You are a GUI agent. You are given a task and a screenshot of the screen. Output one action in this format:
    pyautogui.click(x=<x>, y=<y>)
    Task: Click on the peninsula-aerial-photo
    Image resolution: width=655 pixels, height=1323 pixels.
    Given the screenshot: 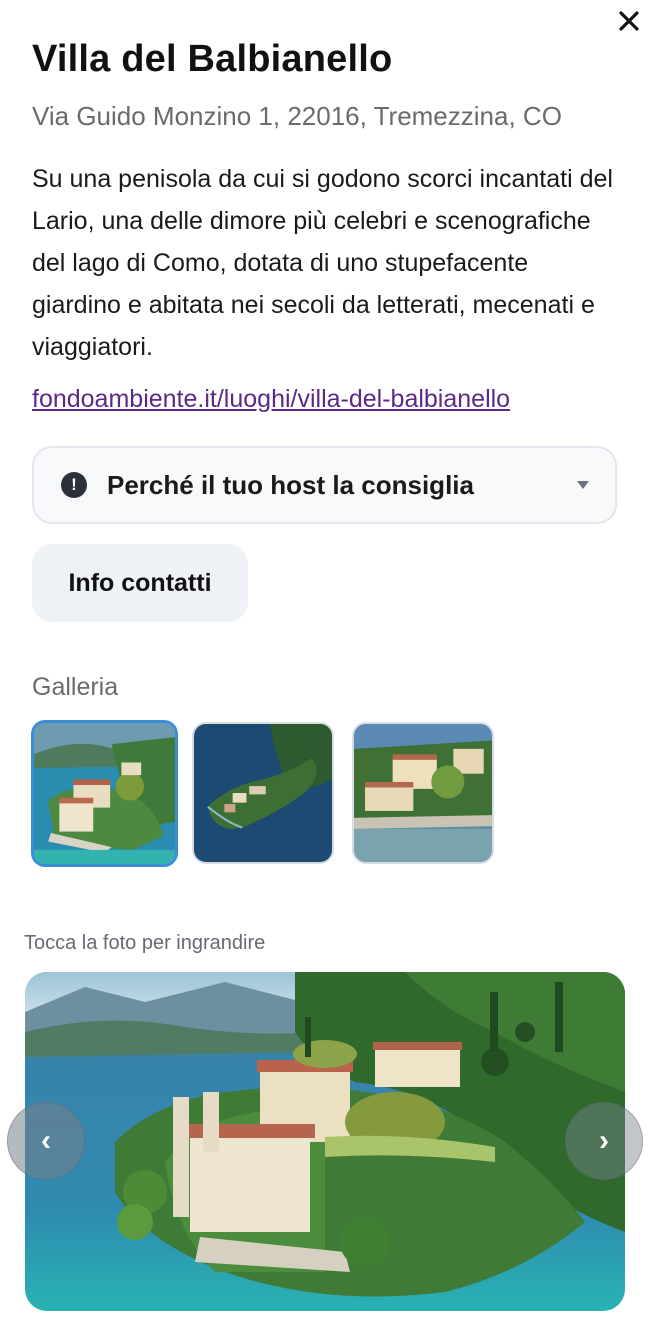 What is the action you would take?
    pyautogui.click(x=263, y=793)
    